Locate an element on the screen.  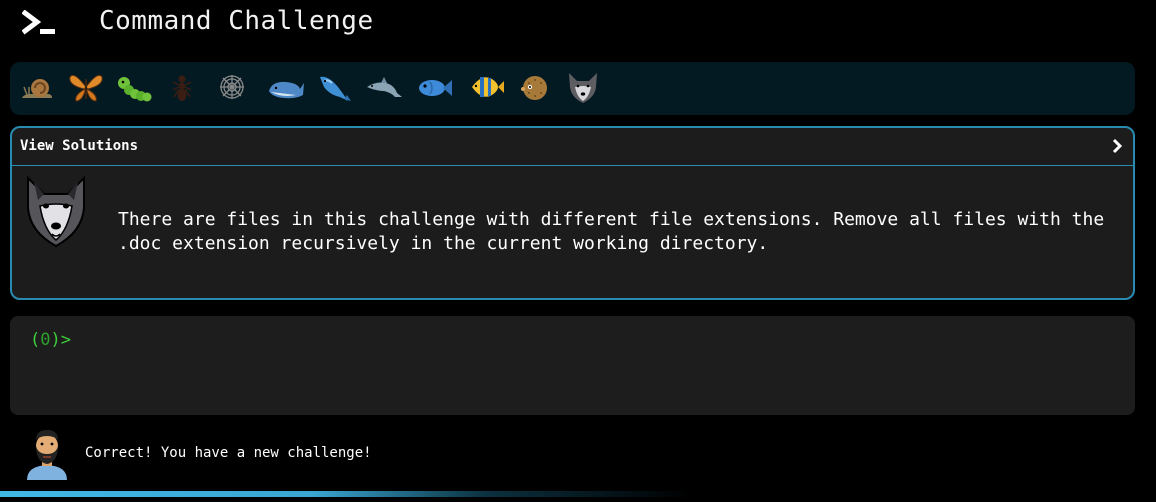
caterpillar-icon is located at coordinates (134, 87).